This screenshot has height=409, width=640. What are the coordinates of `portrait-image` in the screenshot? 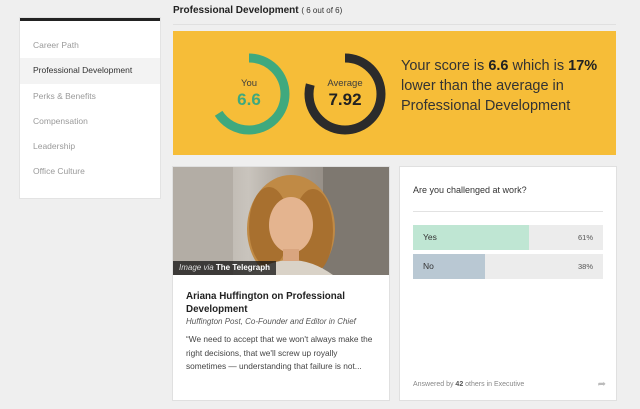 It's located at (281, 221).